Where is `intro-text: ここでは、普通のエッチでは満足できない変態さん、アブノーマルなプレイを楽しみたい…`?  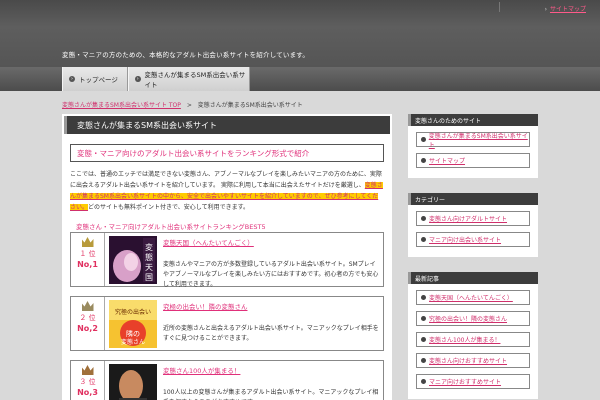 intro-text: ここでは、普通のエッチでは満足できない変態さん、アブノーマルなプレイを楽しみたい… is located at coordinates (227, 191).